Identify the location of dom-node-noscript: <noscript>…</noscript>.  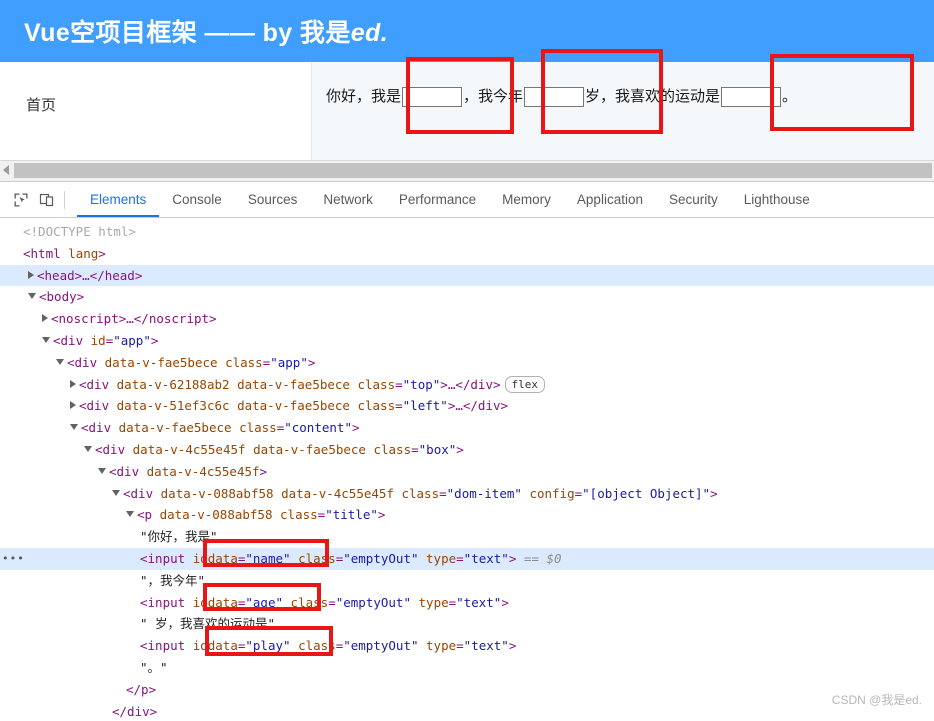
(467, 319).